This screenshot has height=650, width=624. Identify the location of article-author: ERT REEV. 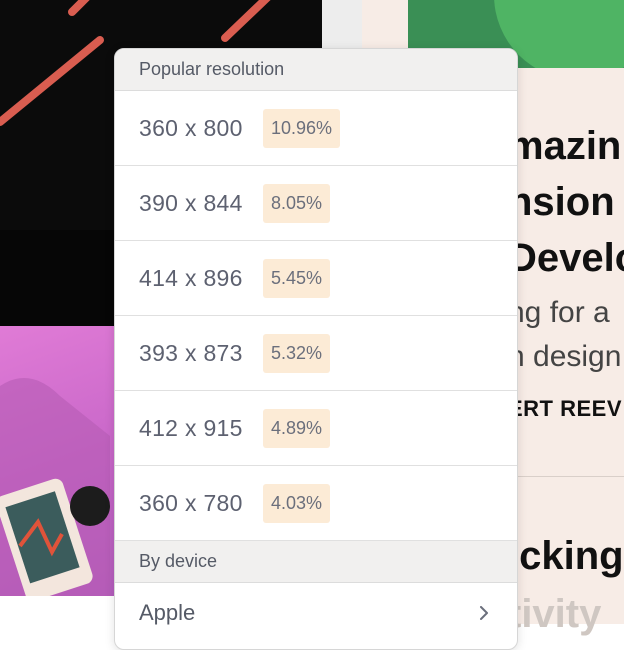
(565, 408).